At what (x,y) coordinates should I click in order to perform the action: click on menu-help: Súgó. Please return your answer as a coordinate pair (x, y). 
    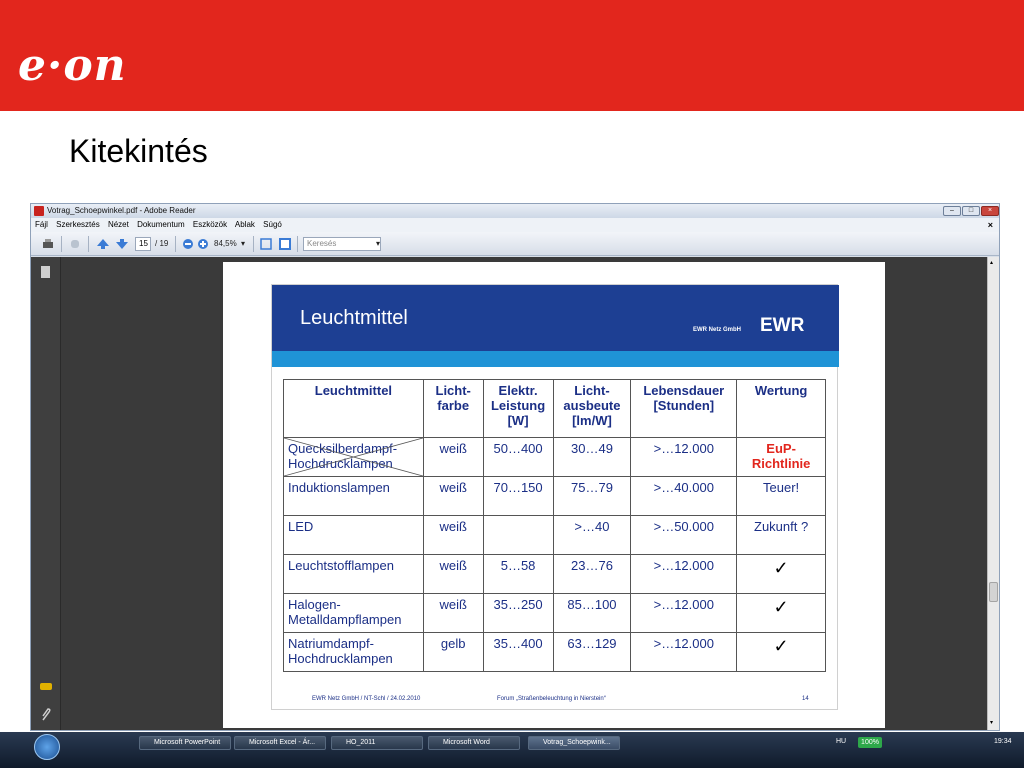
    Looking at the image, I should click on (272, 224).